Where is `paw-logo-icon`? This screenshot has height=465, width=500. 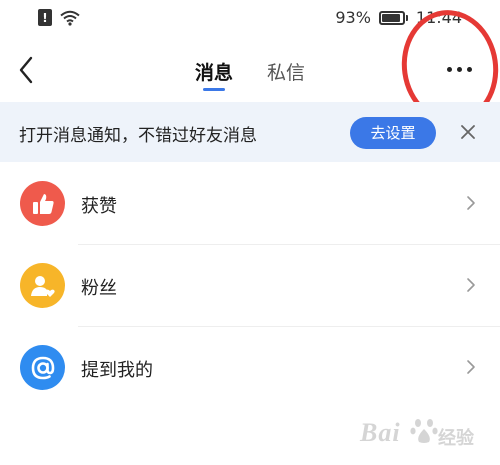
paw-logo-icon is located at coordinates (424, 431).